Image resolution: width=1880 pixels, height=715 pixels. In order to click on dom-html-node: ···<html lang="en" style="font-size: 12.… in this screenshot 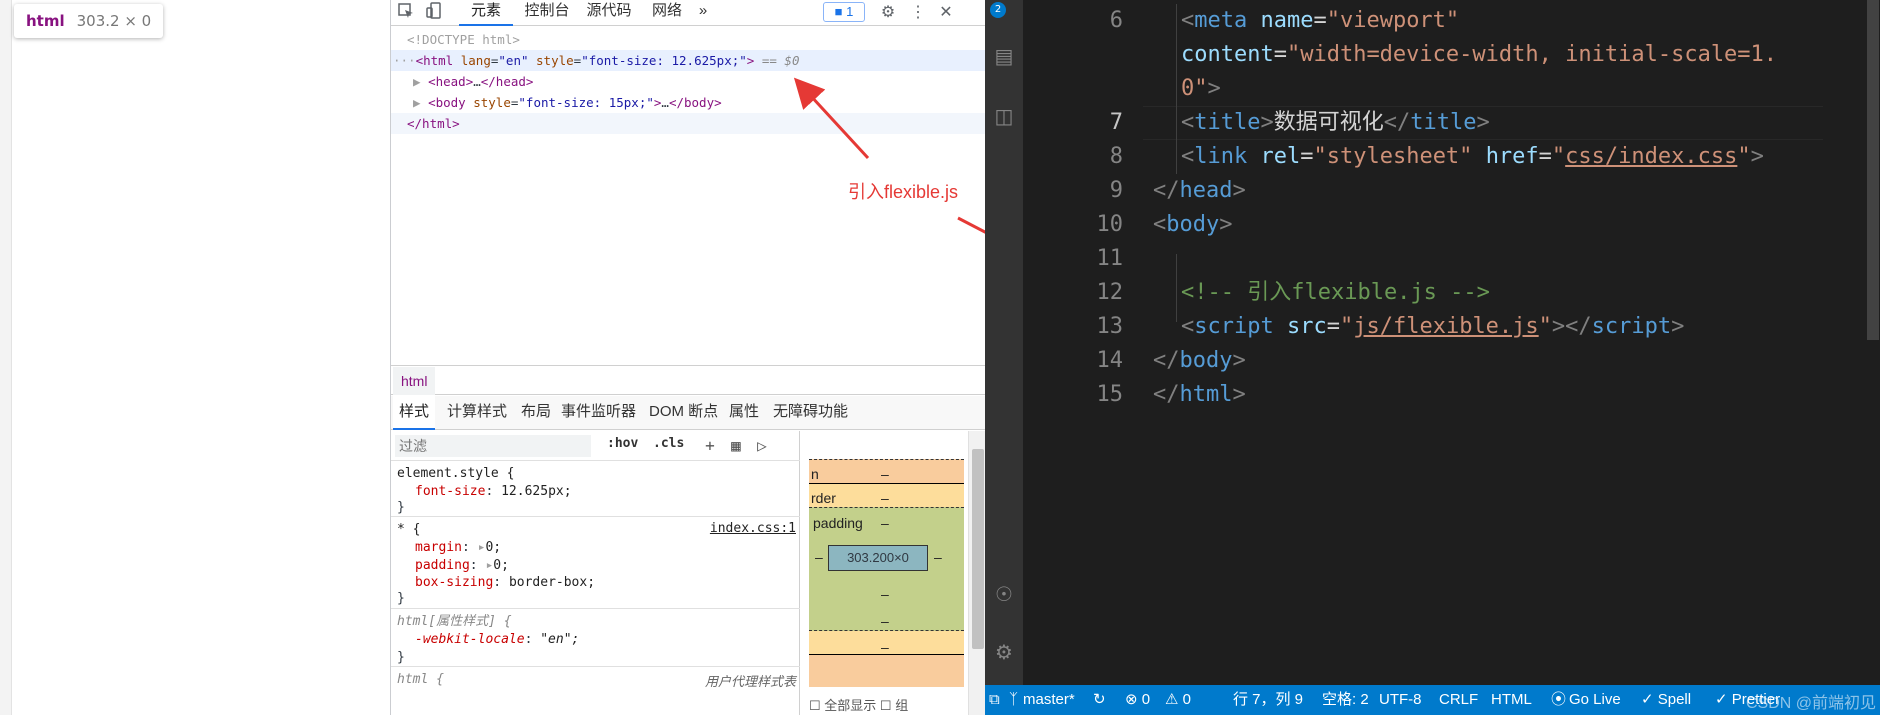, I will do `click(688, 60)`.